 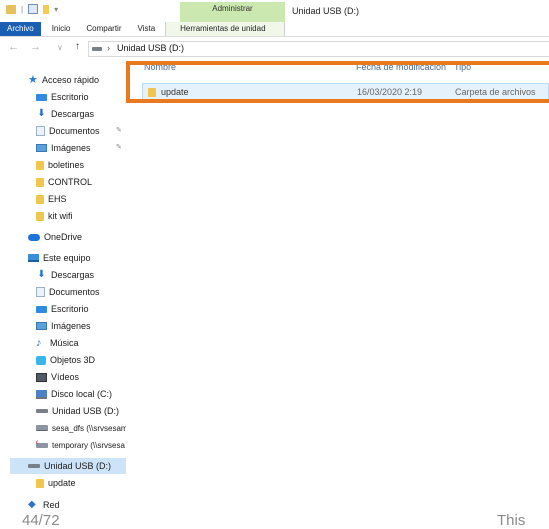 I want to click on up-arrow-icon: ↑, so click(x=77, y=46).